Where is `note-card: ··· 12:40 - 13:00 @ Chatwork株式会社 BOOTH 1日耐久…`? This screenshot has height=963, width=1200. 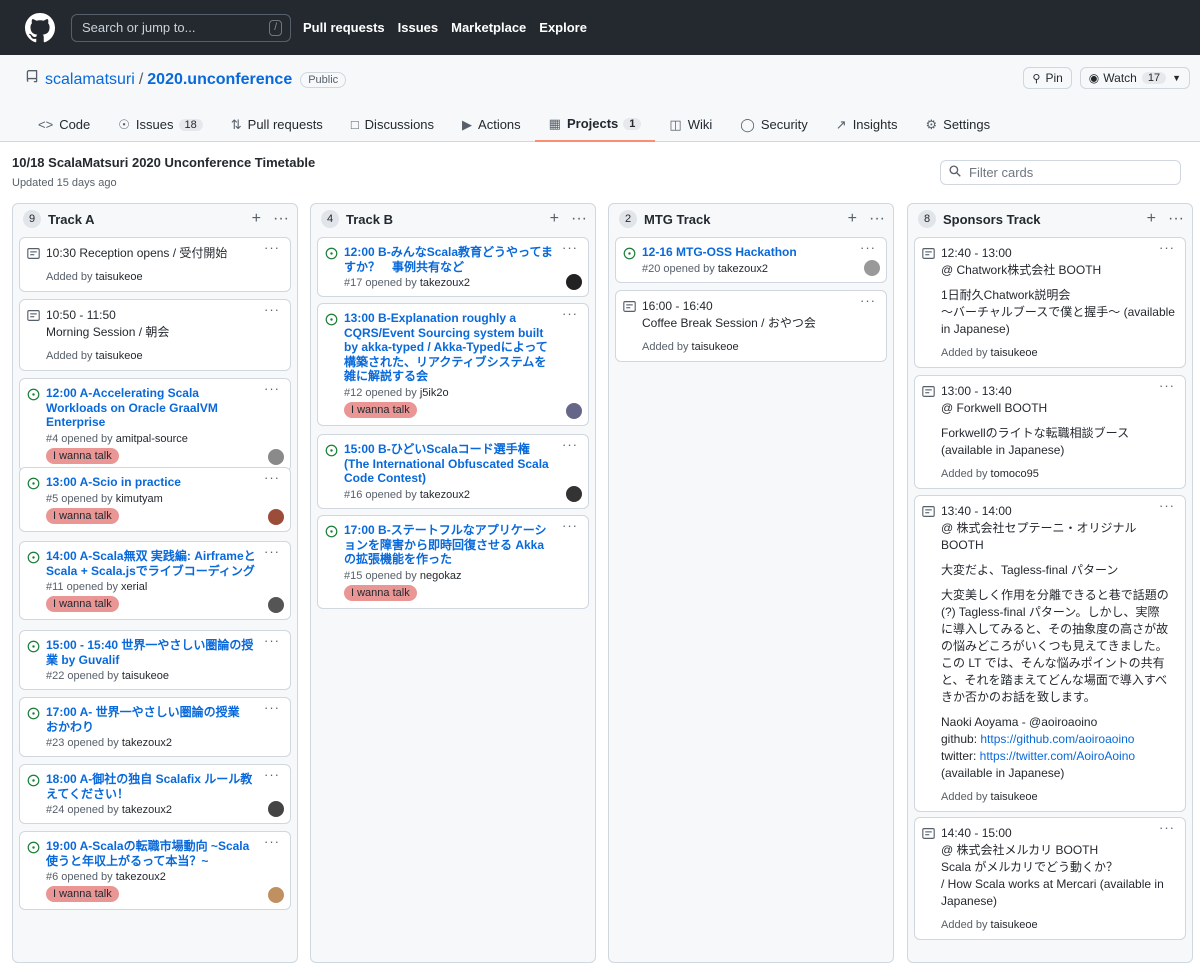 note-card: ··· 12:40 - 13:00 @ Chatwork株式会社 BOOTH 1日耐久… is located at coordinates (1050, 302).